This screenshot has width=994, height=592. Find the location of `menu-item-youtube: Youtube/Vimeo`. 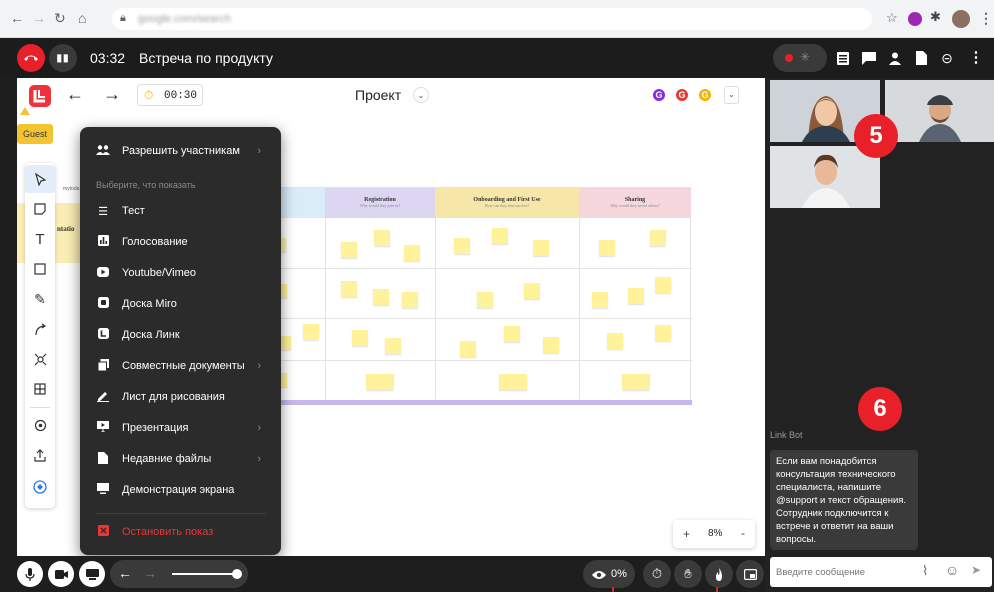

menu-item-youtube: Youtube/Vimeo is located at coordinates (180, 273).